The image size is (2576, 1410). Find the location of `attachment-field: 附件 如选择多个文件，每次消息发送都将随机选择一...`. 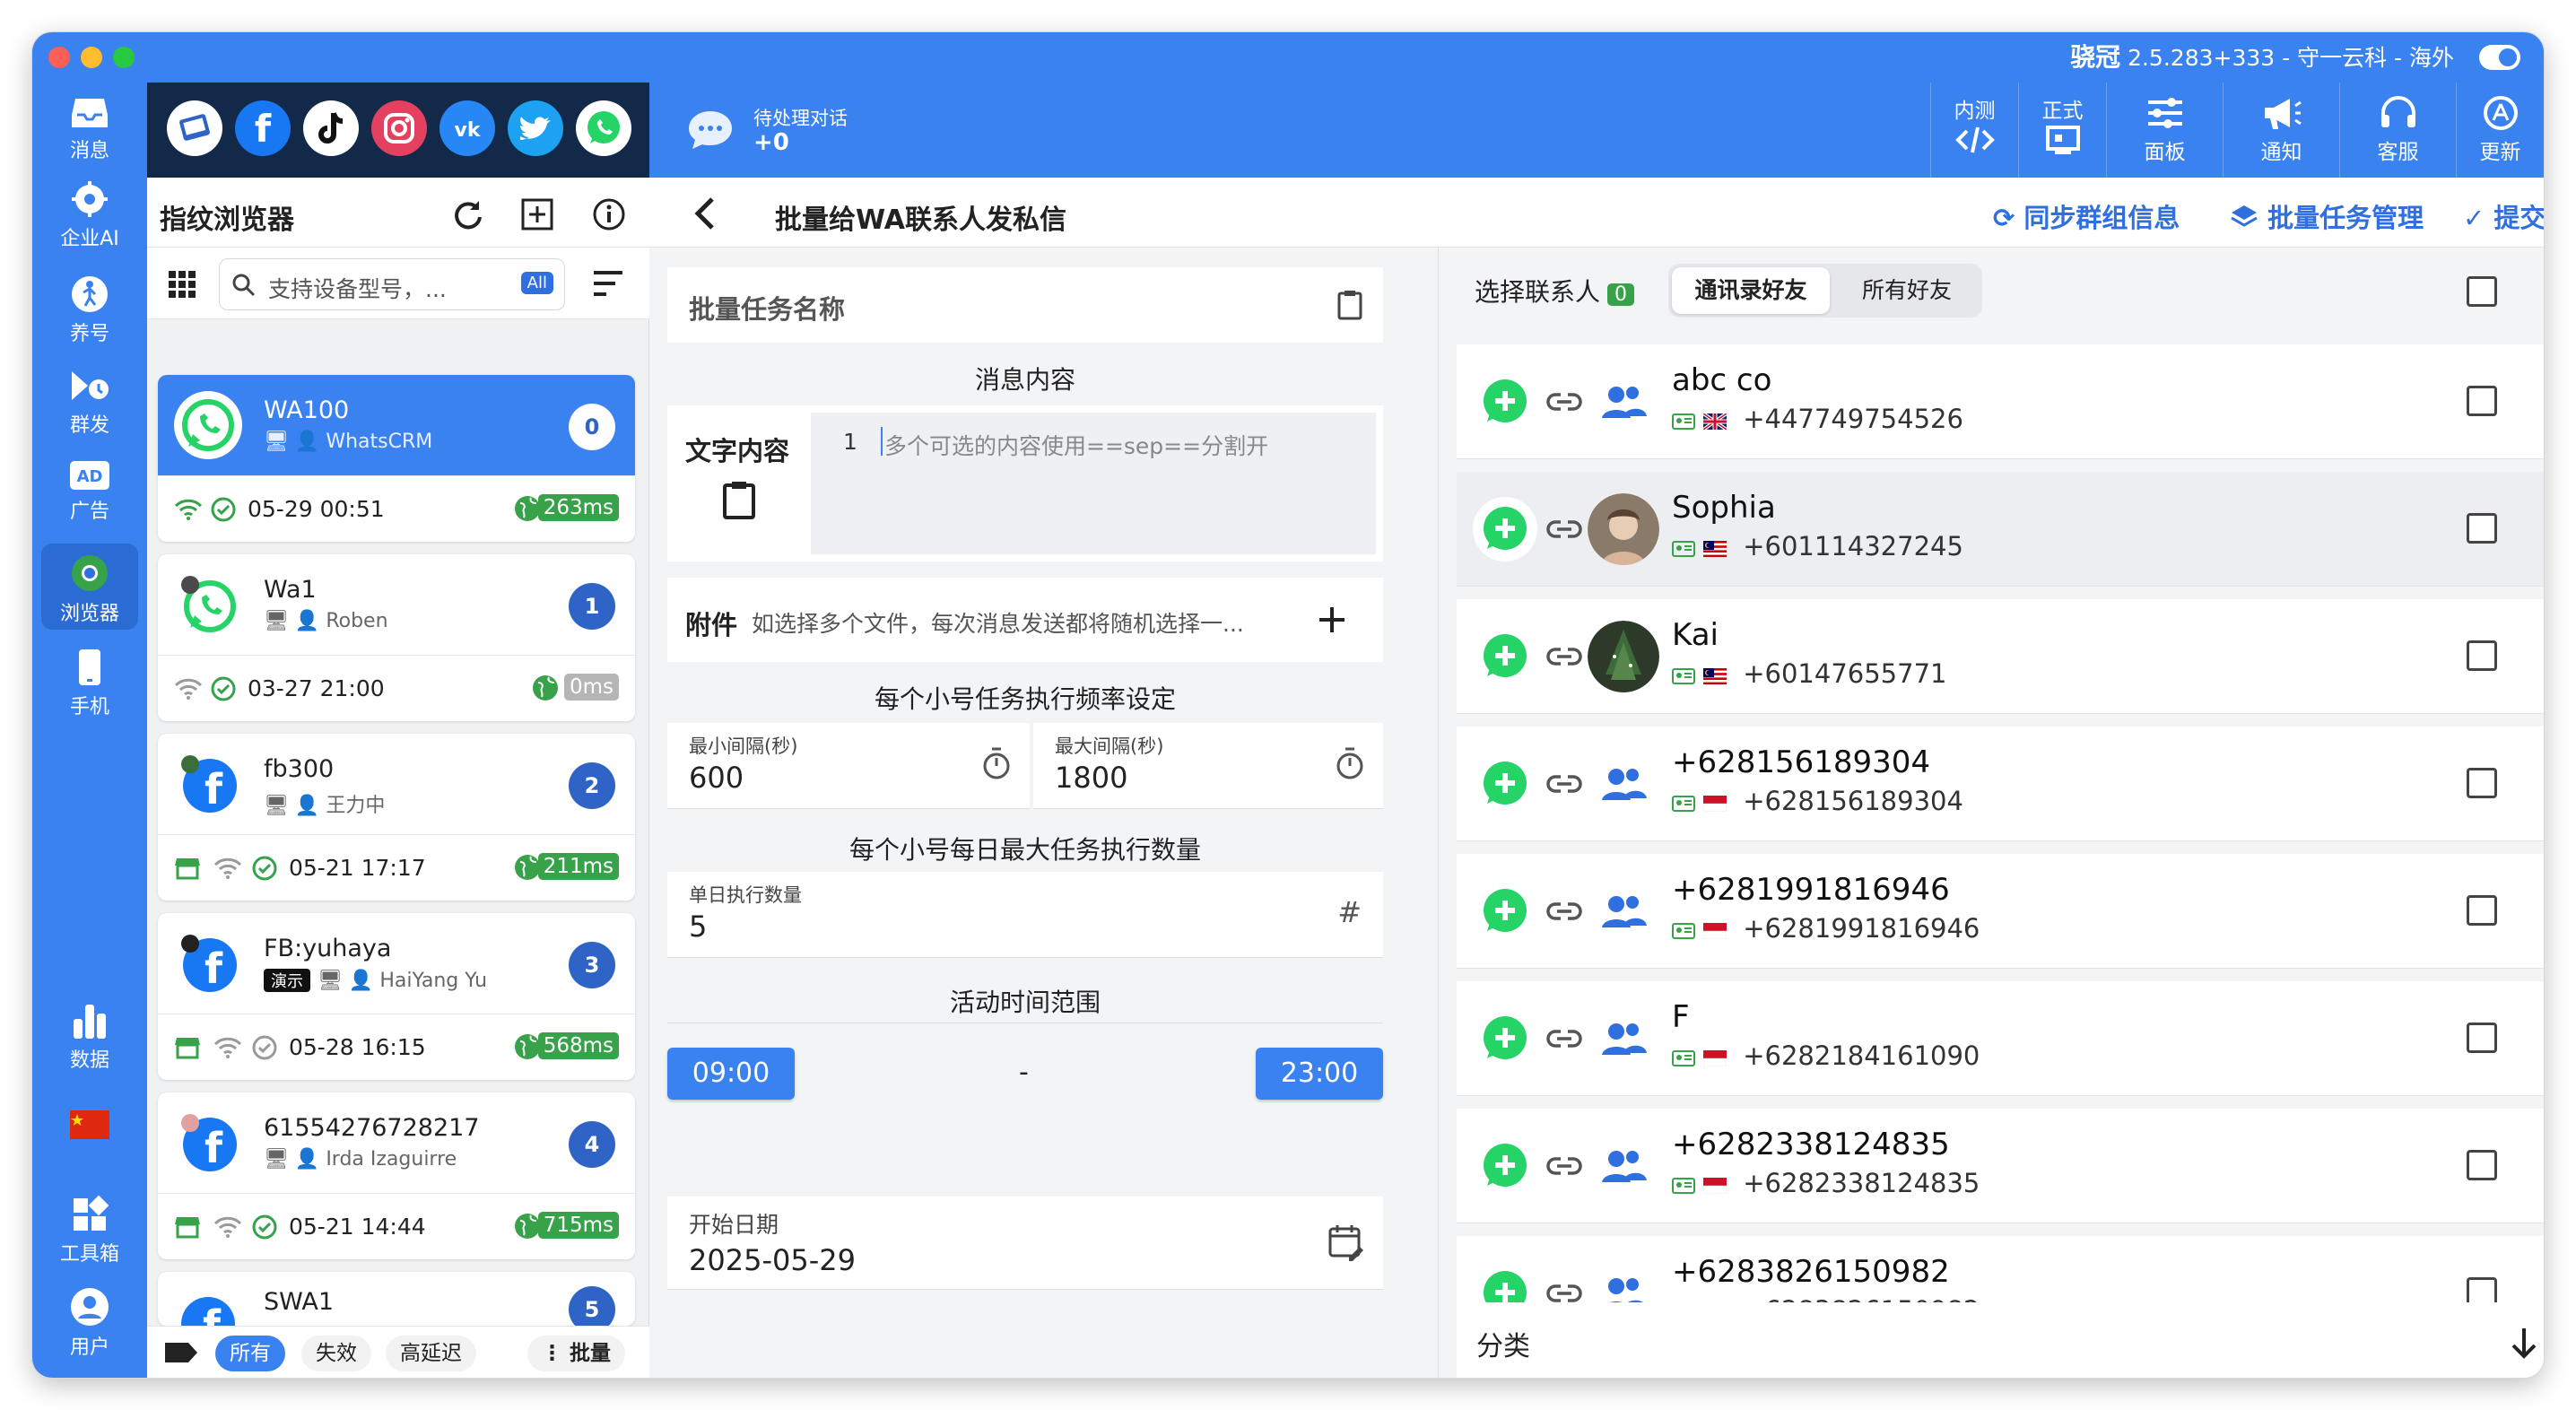

attachment-field: 附件 如选择多个文件，每次消息发送都将随机选择一... is located at coordinates (1025, 620).